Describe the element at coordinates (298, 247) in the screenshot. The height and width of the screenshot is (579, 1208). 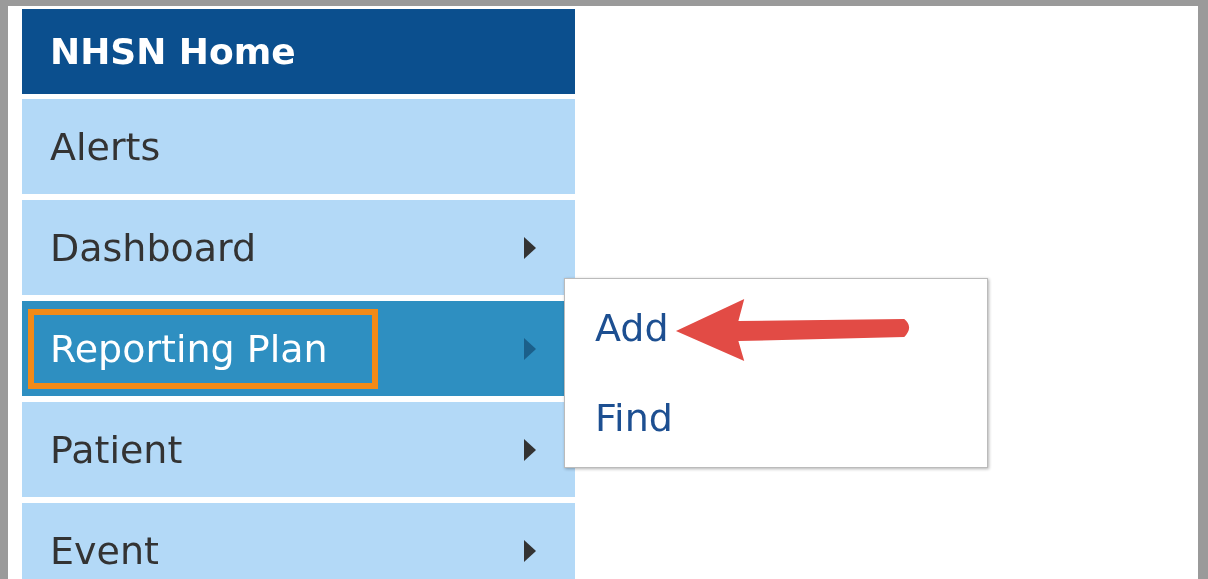
I see `menu-item: Dashboard` at that location.